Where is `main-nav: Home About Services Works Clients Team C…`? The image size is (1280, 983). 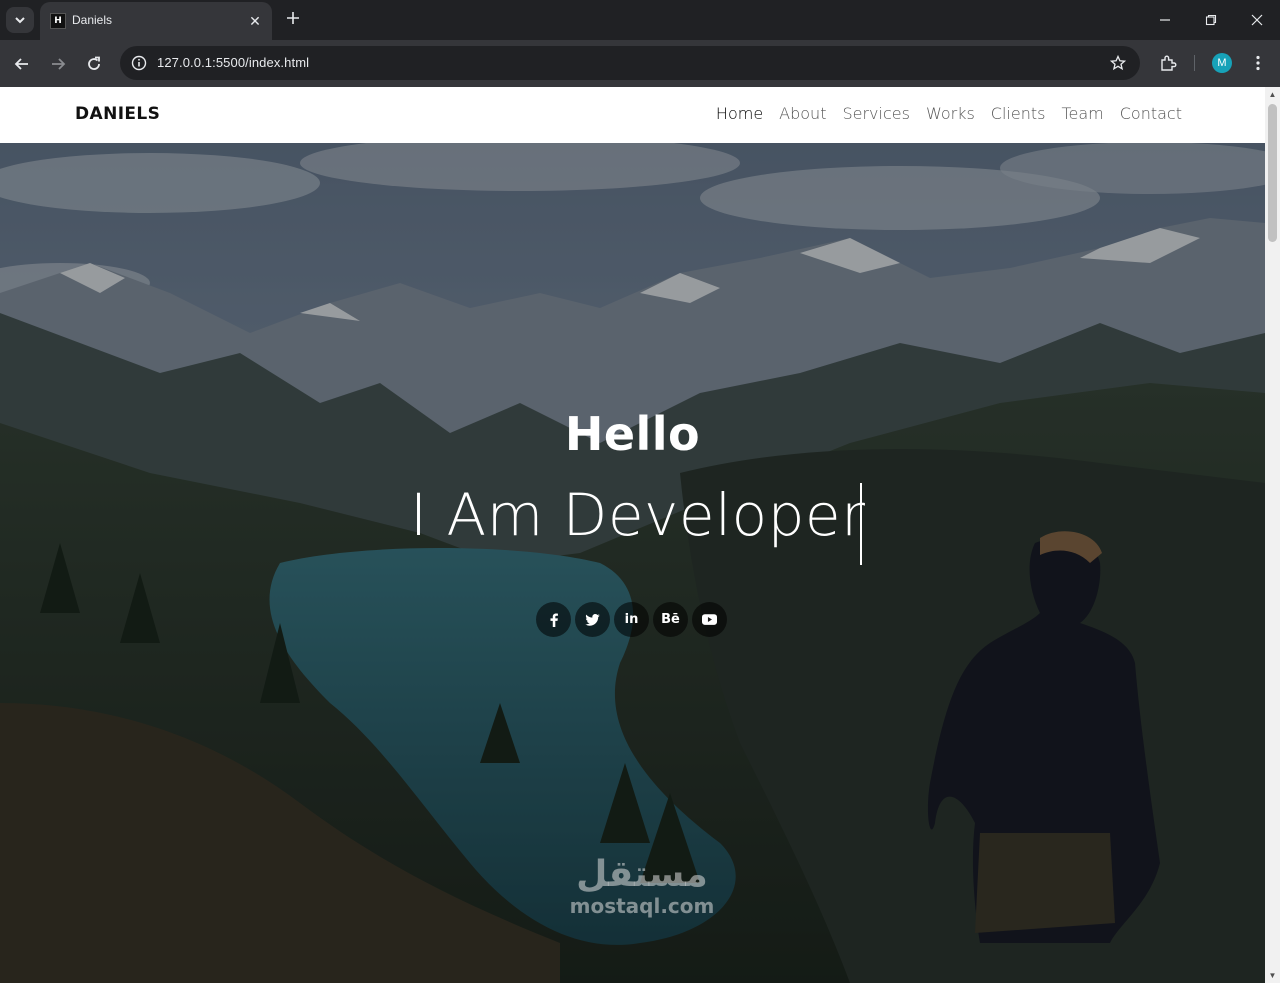 main-nav: Home About Services Works Clients Team C… is located at coordinates (949, 113).